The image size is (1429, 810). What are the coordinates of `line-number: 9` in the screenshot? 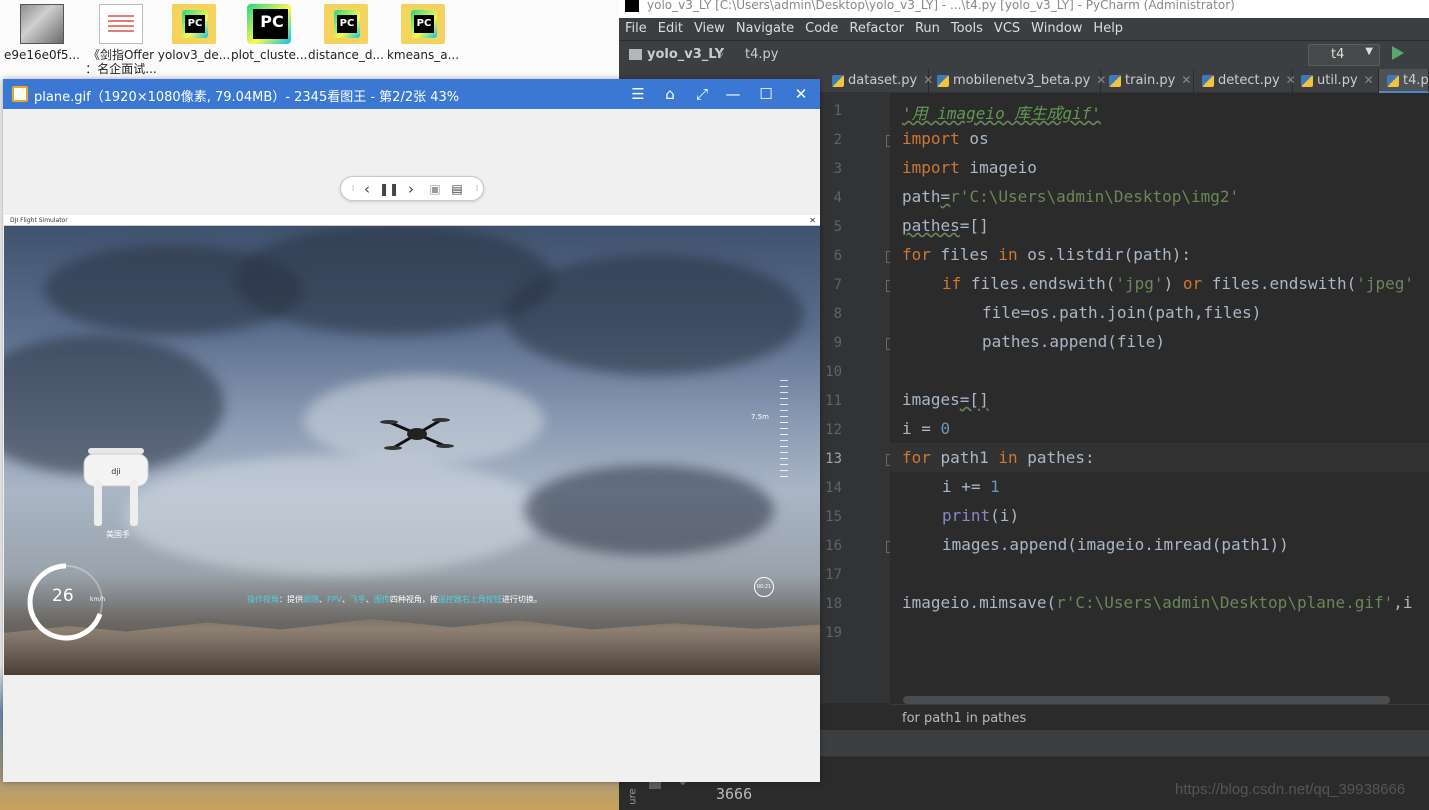 It's located at (837, 343).